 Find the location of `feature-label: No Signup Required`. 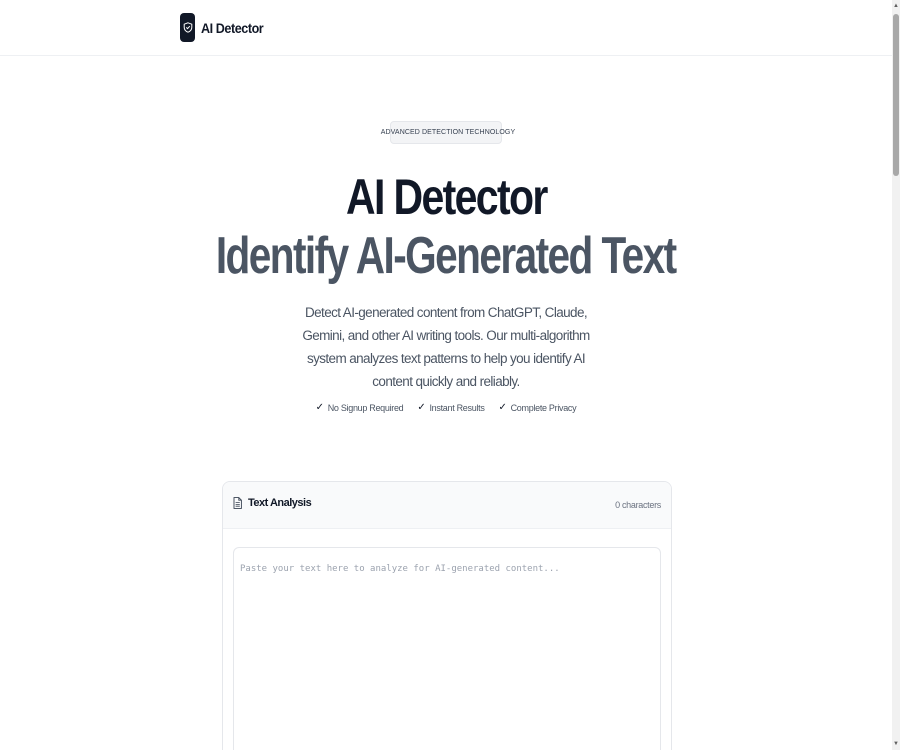

feature-label: No Signup Required is located at coordinates (365, 407).